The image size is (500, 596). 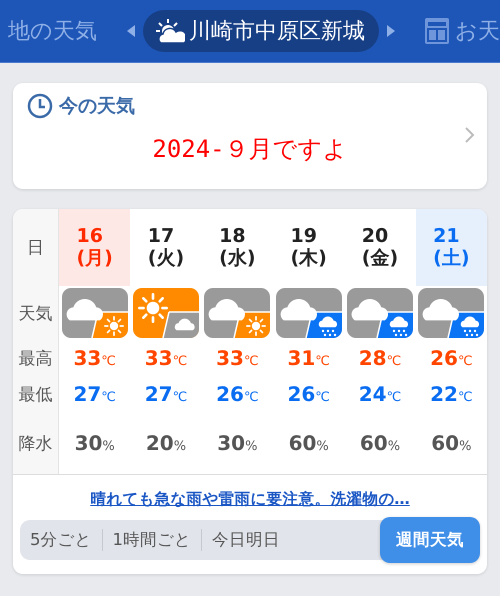 What do you see at coordinates (166, 443) in the screenshot?
I see `rain-chance: 20%` at bounding box center [166, 443].